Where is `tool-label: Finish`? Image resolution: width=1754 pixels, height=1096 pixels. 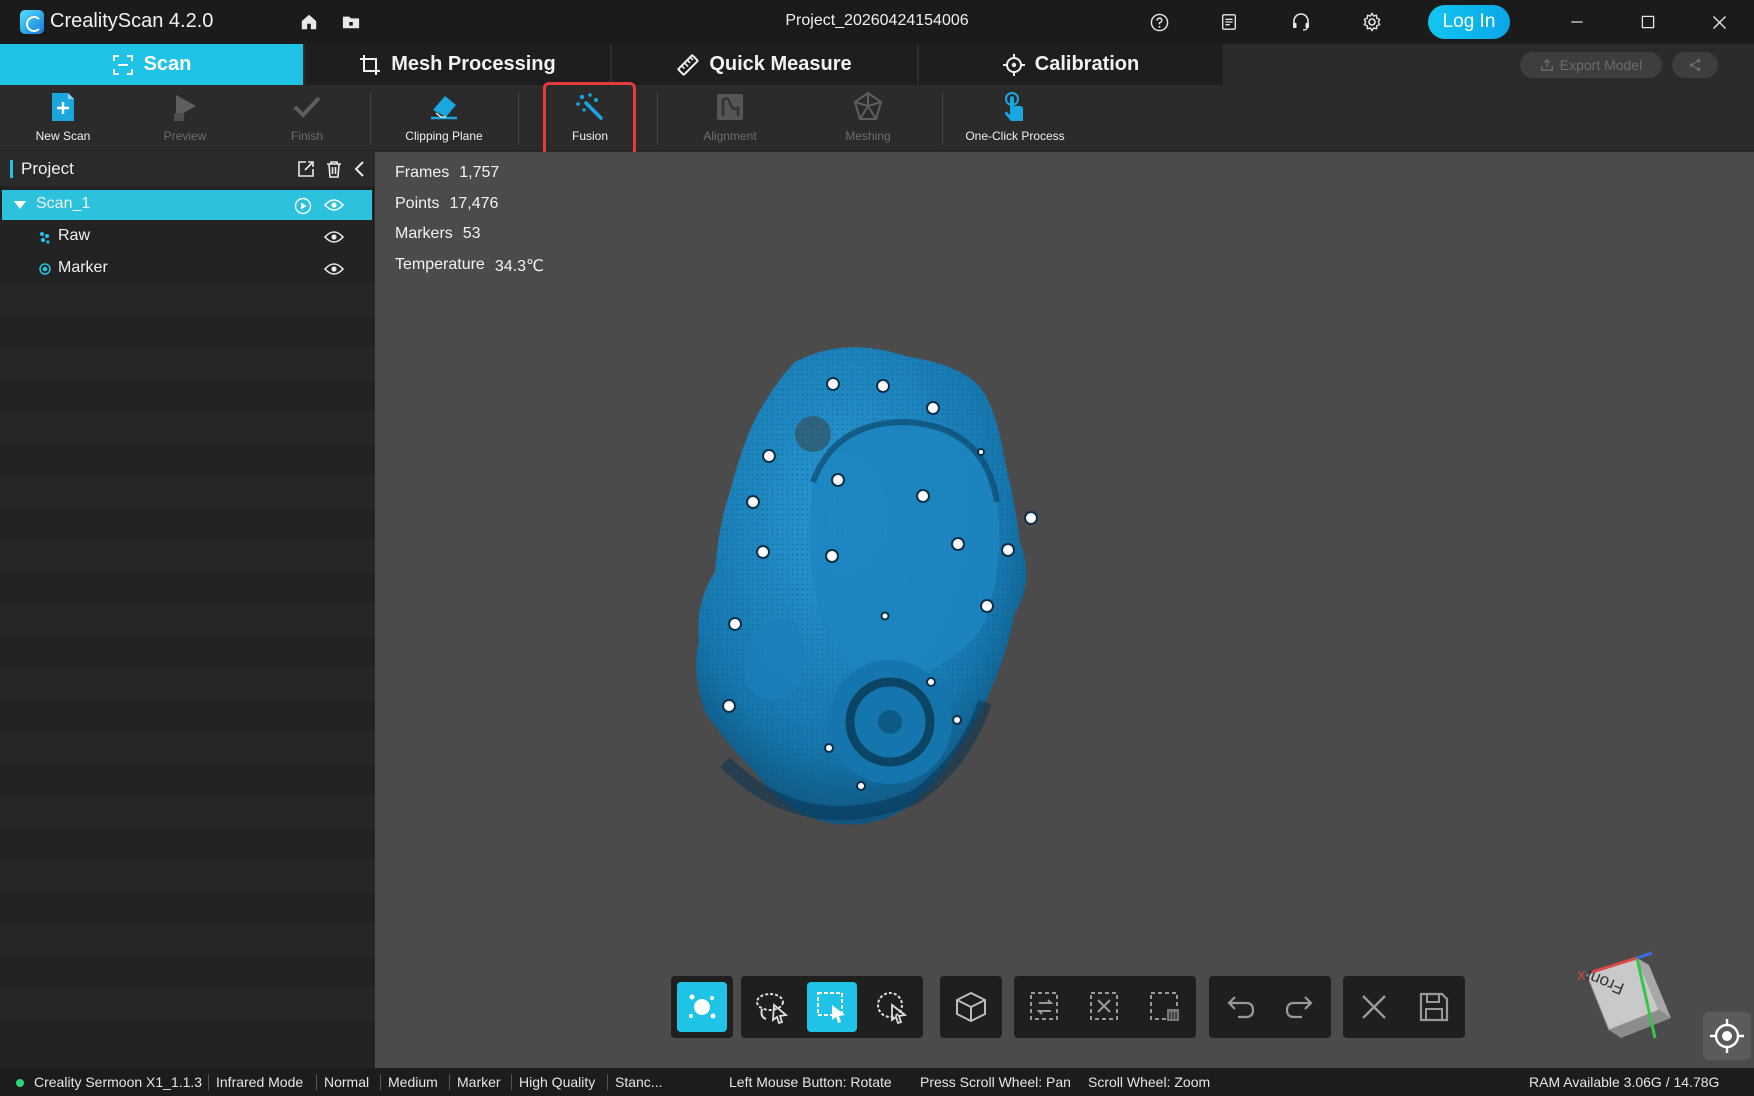
tool-label: Finish is located at coordinates (306, 136).